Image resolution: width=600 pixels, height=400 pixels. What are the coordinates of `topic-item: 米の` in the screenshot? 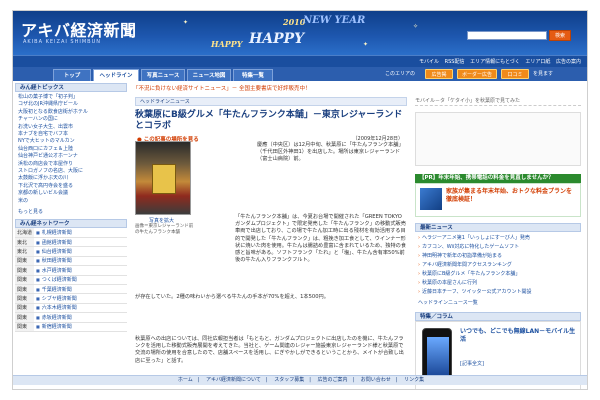 It's located at (71, 201).